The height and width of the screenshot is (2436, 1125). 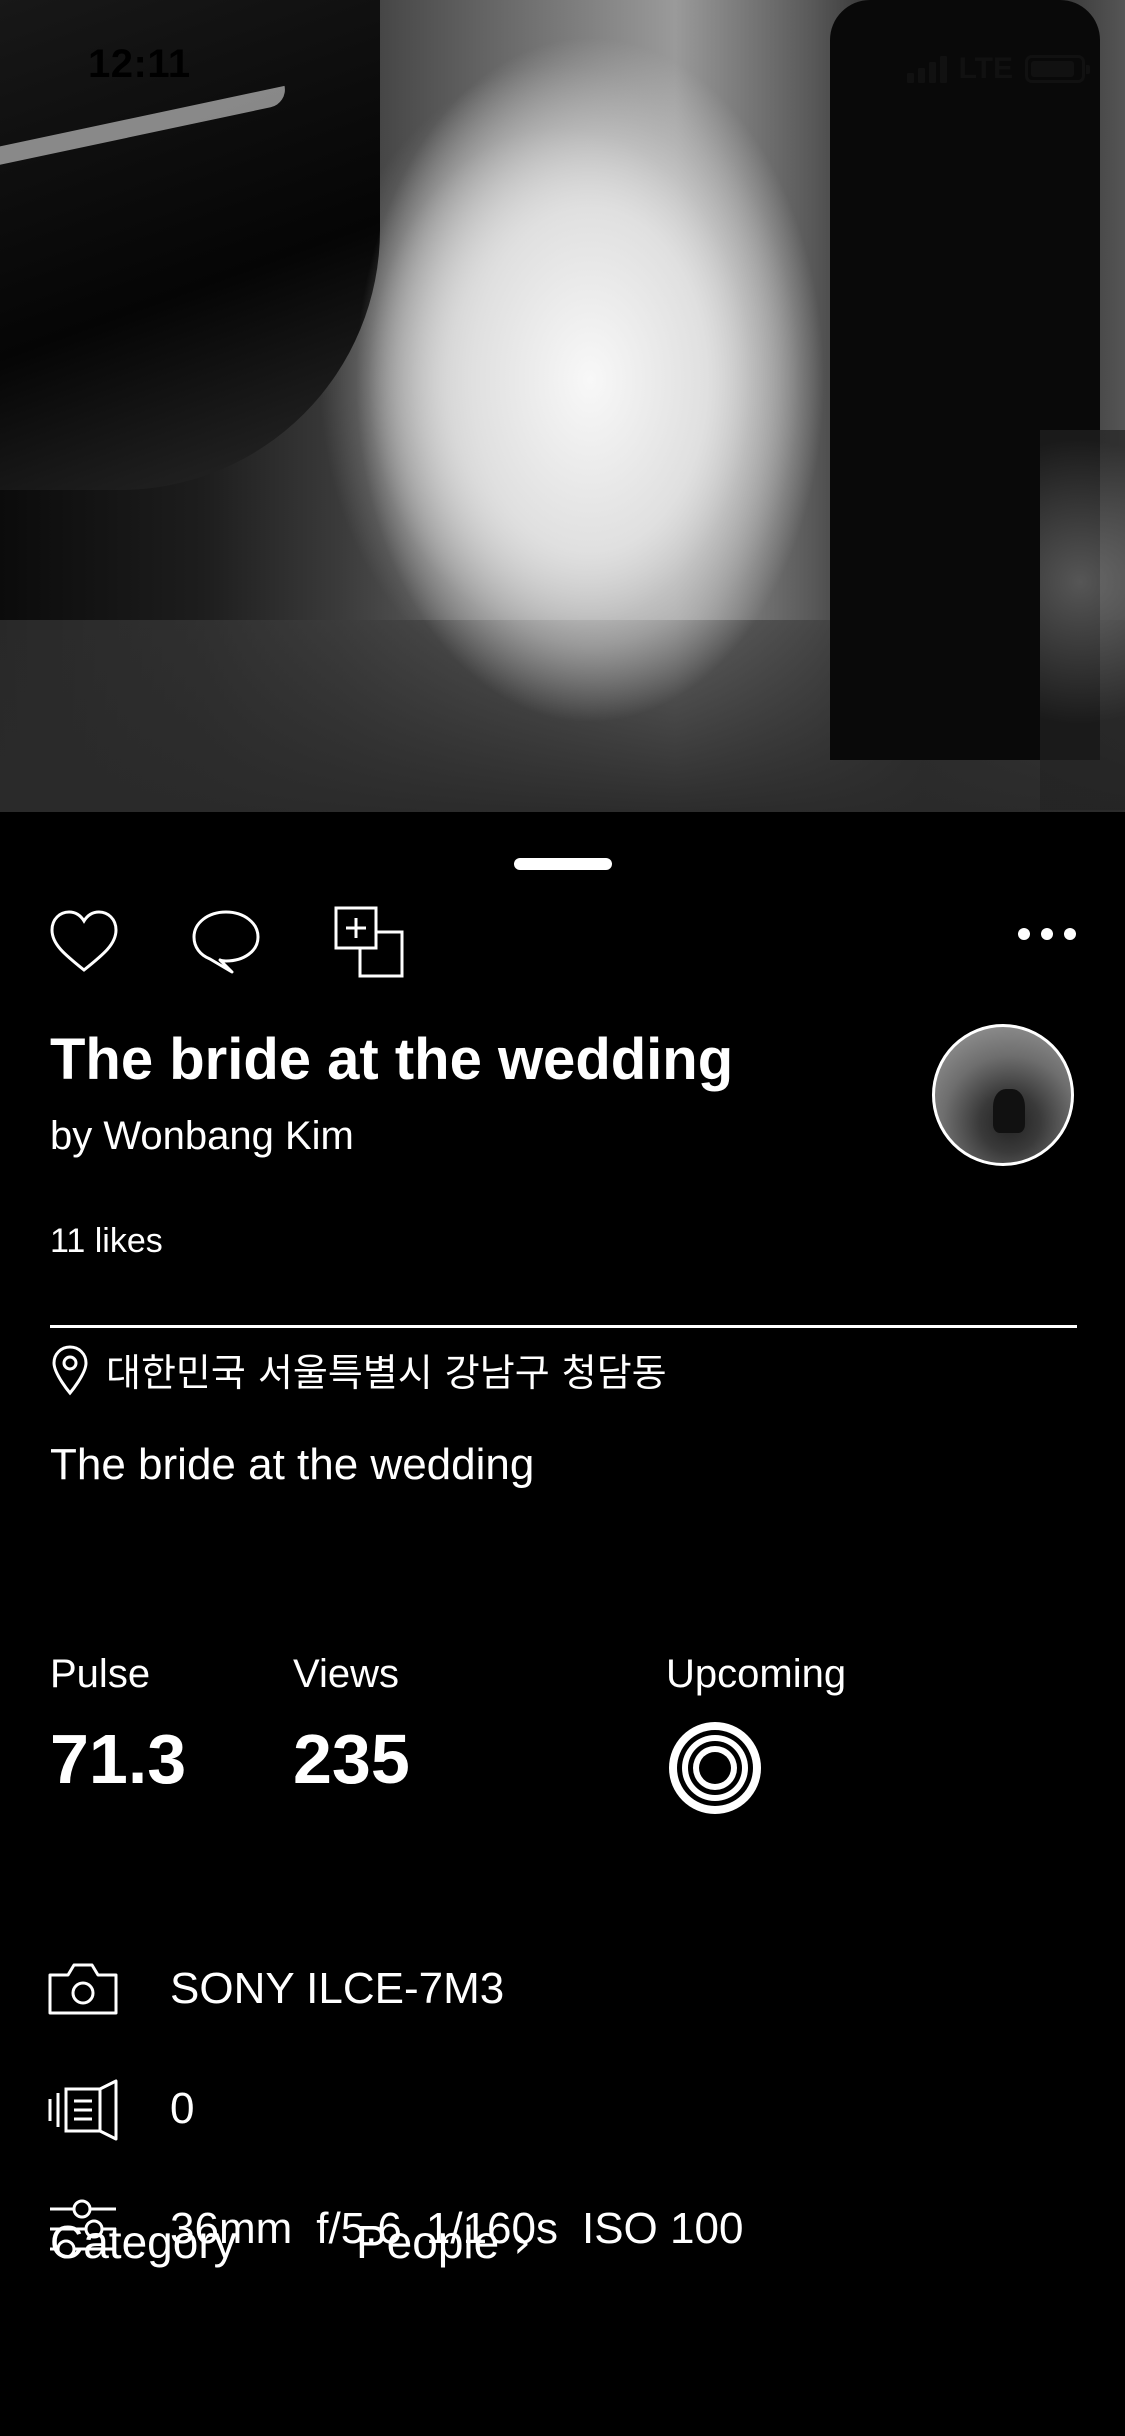 I want to click on category-value: People, so click(x=428, y=2242).